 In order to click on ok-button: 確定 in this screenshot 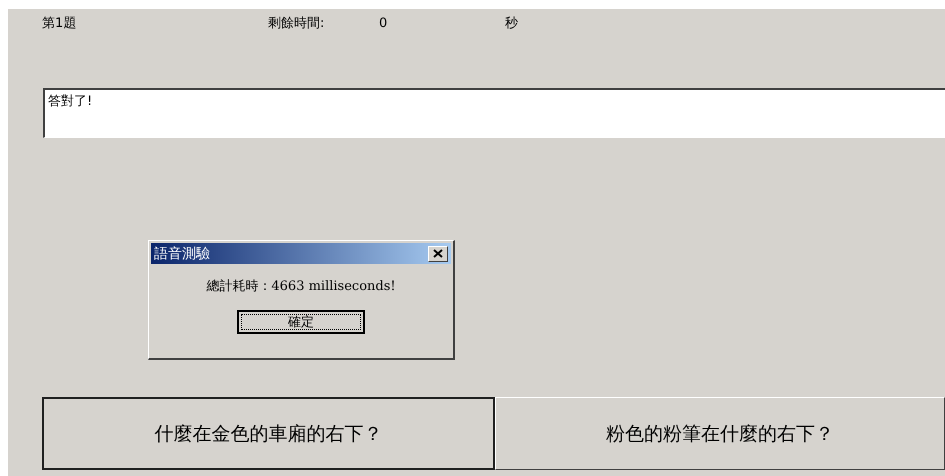, I will do `click(301, 322)`.